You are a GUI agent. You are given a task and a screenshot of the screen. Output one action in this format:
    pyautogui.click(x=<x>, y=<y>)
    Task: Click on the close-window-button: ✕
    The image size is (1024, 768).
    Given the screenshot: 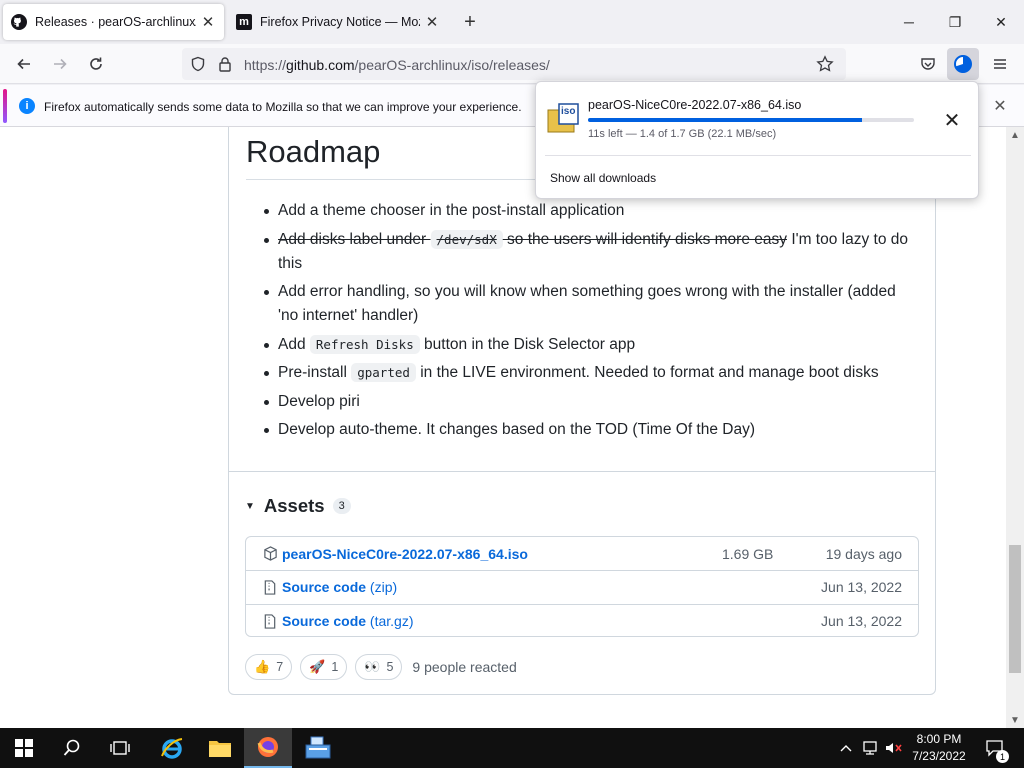 What is the action you would take?
    pyautogui.click(x=1001, y=22)
    